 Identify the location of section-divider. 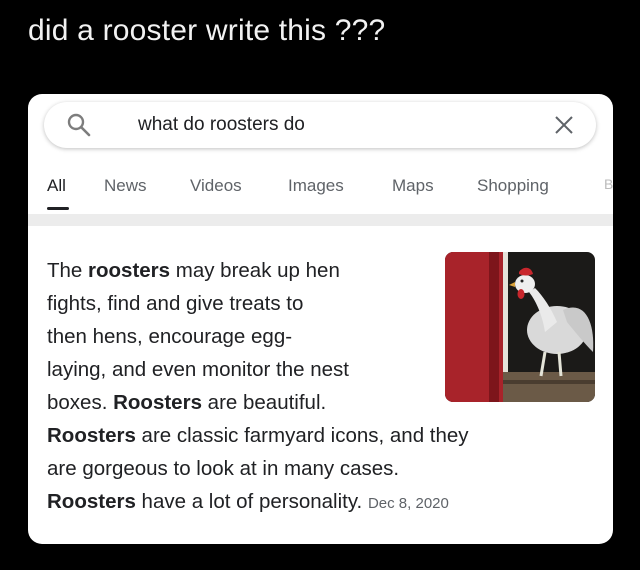
(320, 220).